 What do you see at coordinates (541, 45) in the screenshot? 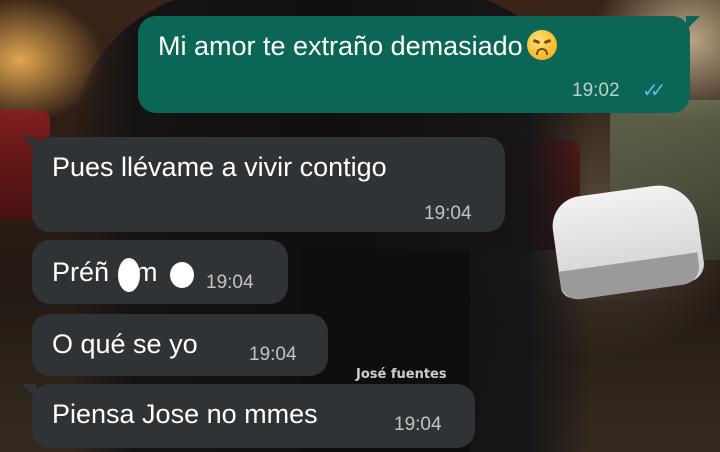
I see `weary-face-icon` at bounding box center [541, 45].